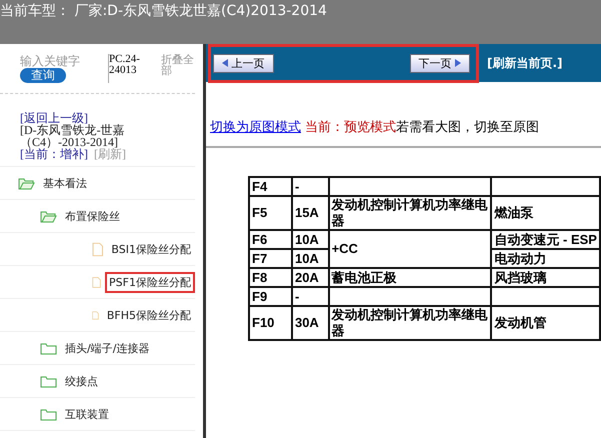  What do you see at coordinates (260, 277) in the screenshot?
I see `table-cell: F8` at bounding box center [260, 277].